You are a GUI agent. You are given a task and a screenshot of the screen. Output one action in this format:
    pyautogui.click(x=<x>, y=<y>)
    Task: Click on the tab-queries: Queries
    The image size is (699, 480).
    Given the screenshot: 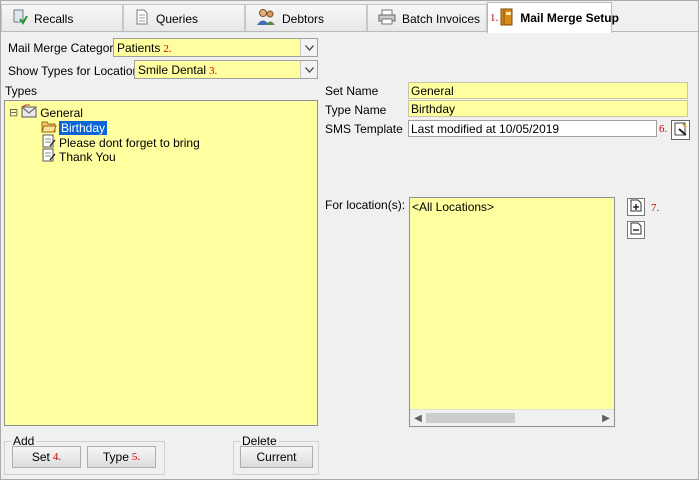 What is the action you would take?
    pyautogui.click(x=184, y=18)
    